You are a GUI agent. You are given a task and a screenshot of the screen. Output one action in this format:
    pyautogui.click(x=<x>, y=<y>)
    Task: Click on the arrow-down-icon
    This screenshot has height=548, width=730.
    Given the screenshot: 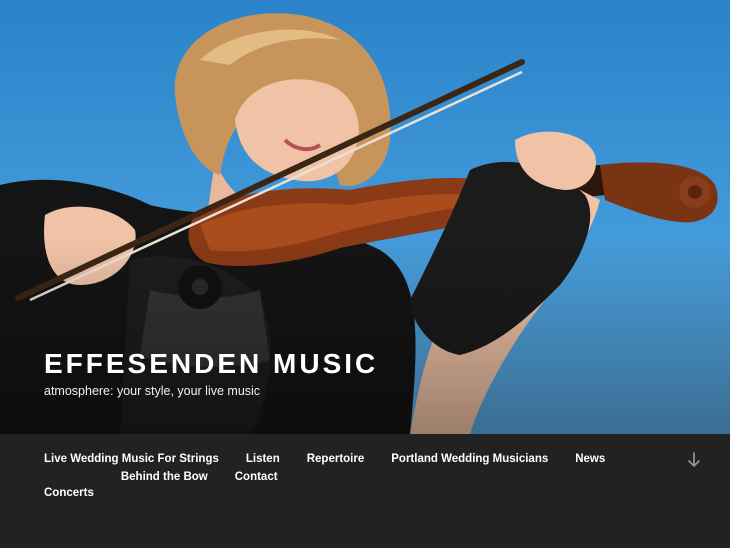 What is the action you would take?
    pyautogui.click(x=694, y=460)
    